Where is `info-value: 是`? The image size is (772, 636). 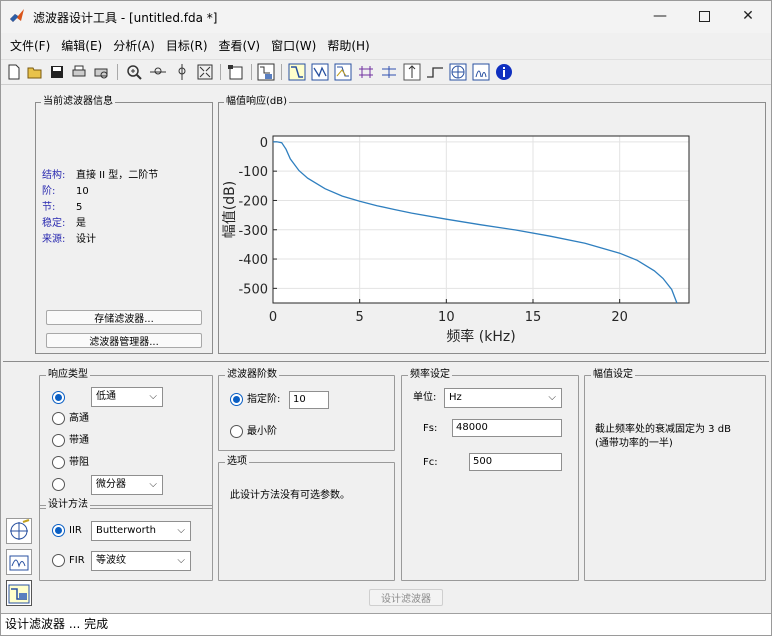
info-value: 是 is located at coordinates (81, 223).